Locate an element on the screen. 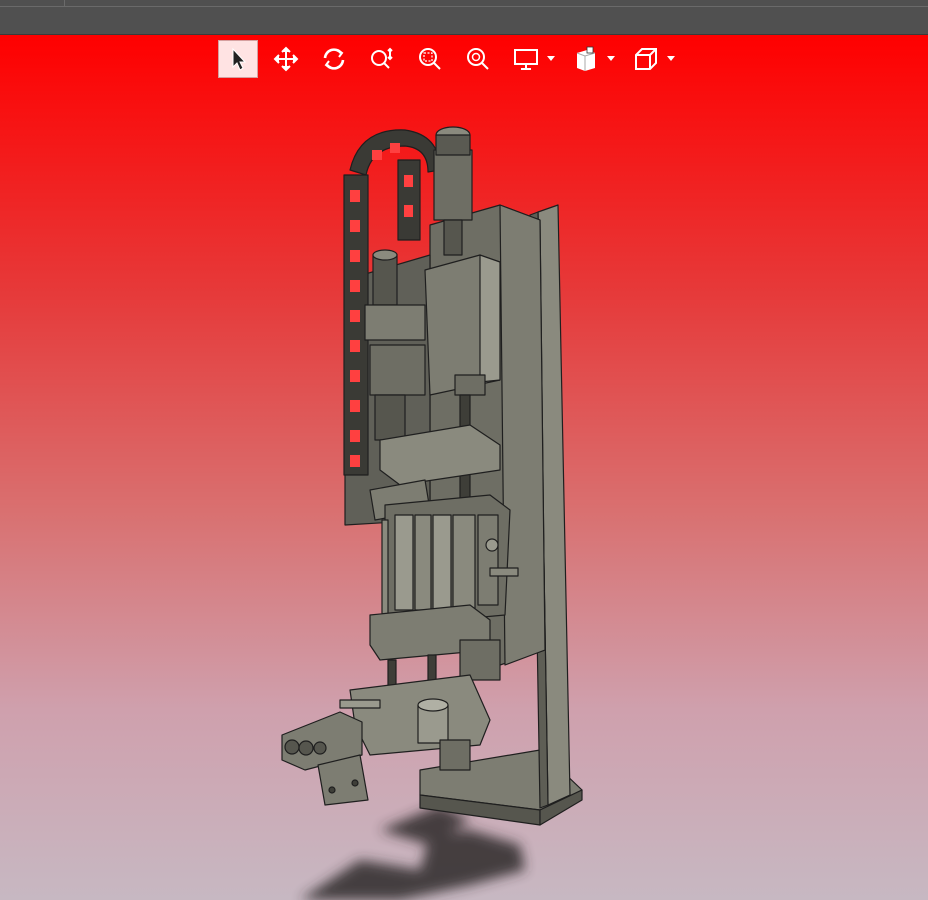  shaded-box-icon is located at coordinates (586, 58).